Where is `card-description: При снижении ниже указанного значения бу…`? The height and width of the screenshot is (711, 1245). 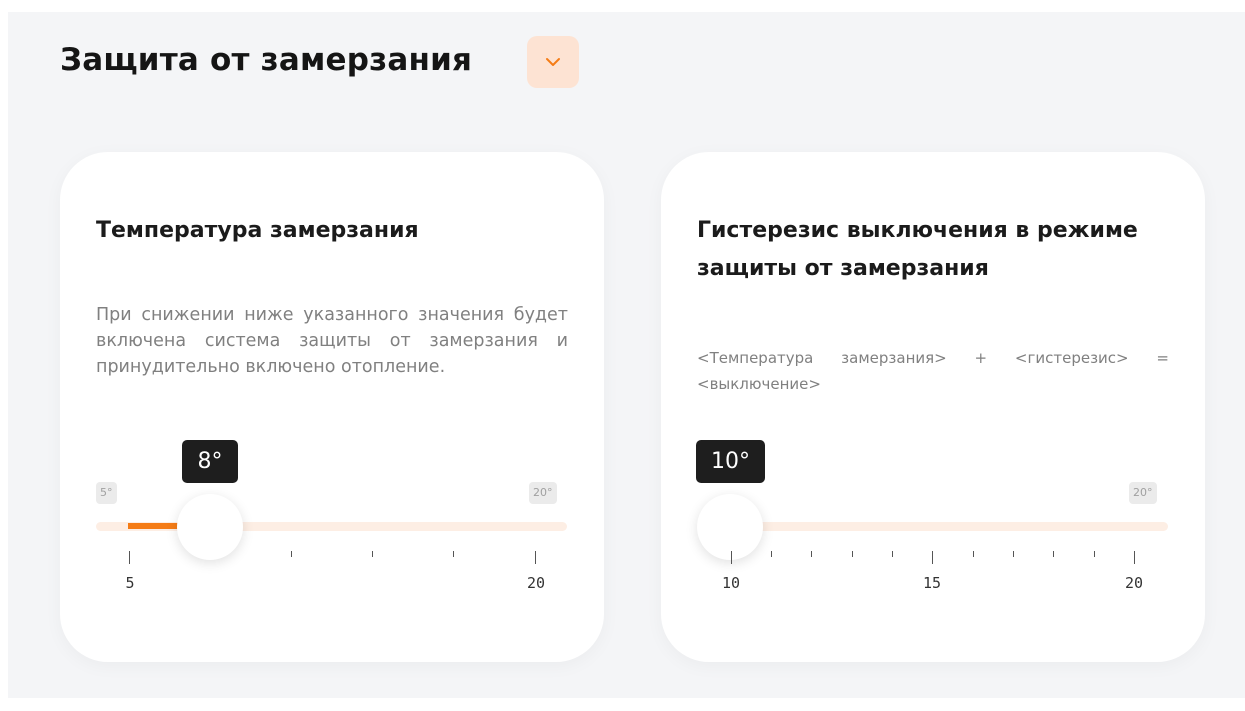 card-description: При снижении ниже указанного значения бу… is located at coordinates (332, 341).